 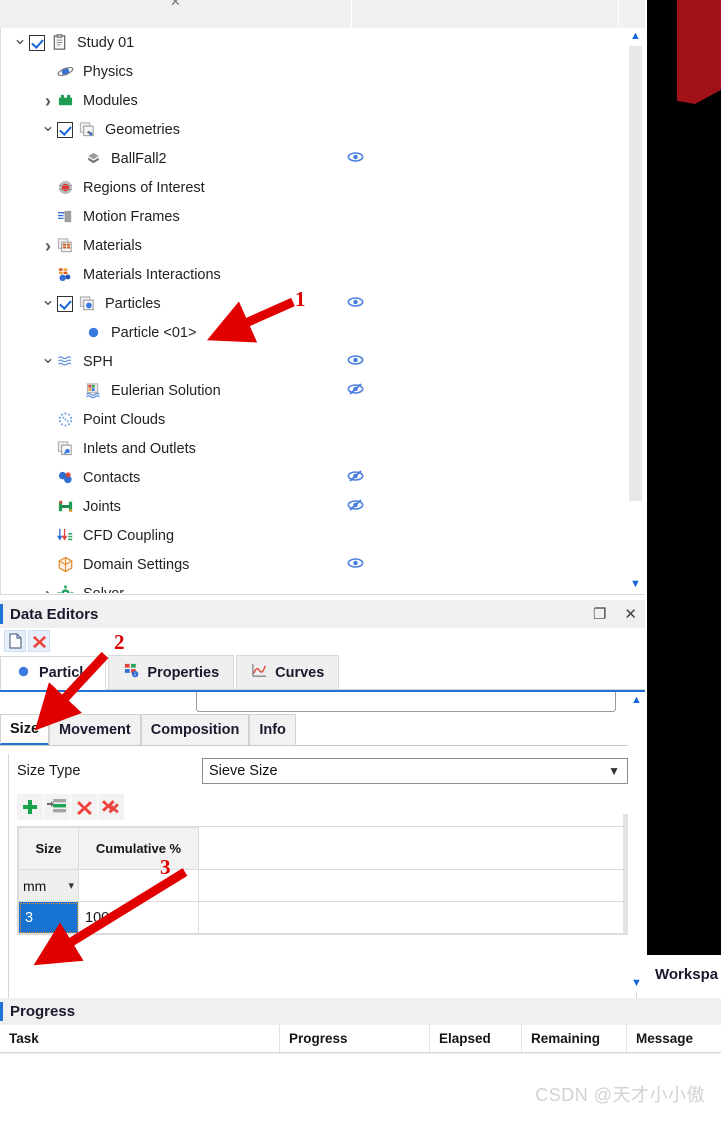 I want to click on tab-properties: i Properties, so click(x=171, y=672).